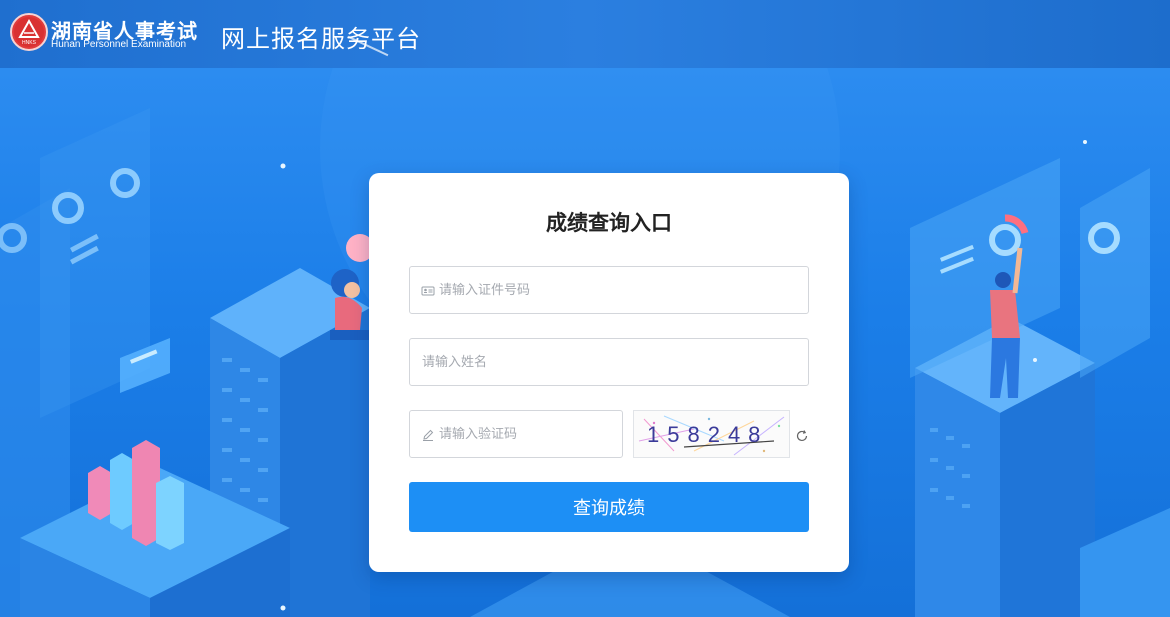 The image size is (1170, 617). Describe the element at coordinates (29, 32) in the screenshot. I see `logo-icon: HNKS` at that location.